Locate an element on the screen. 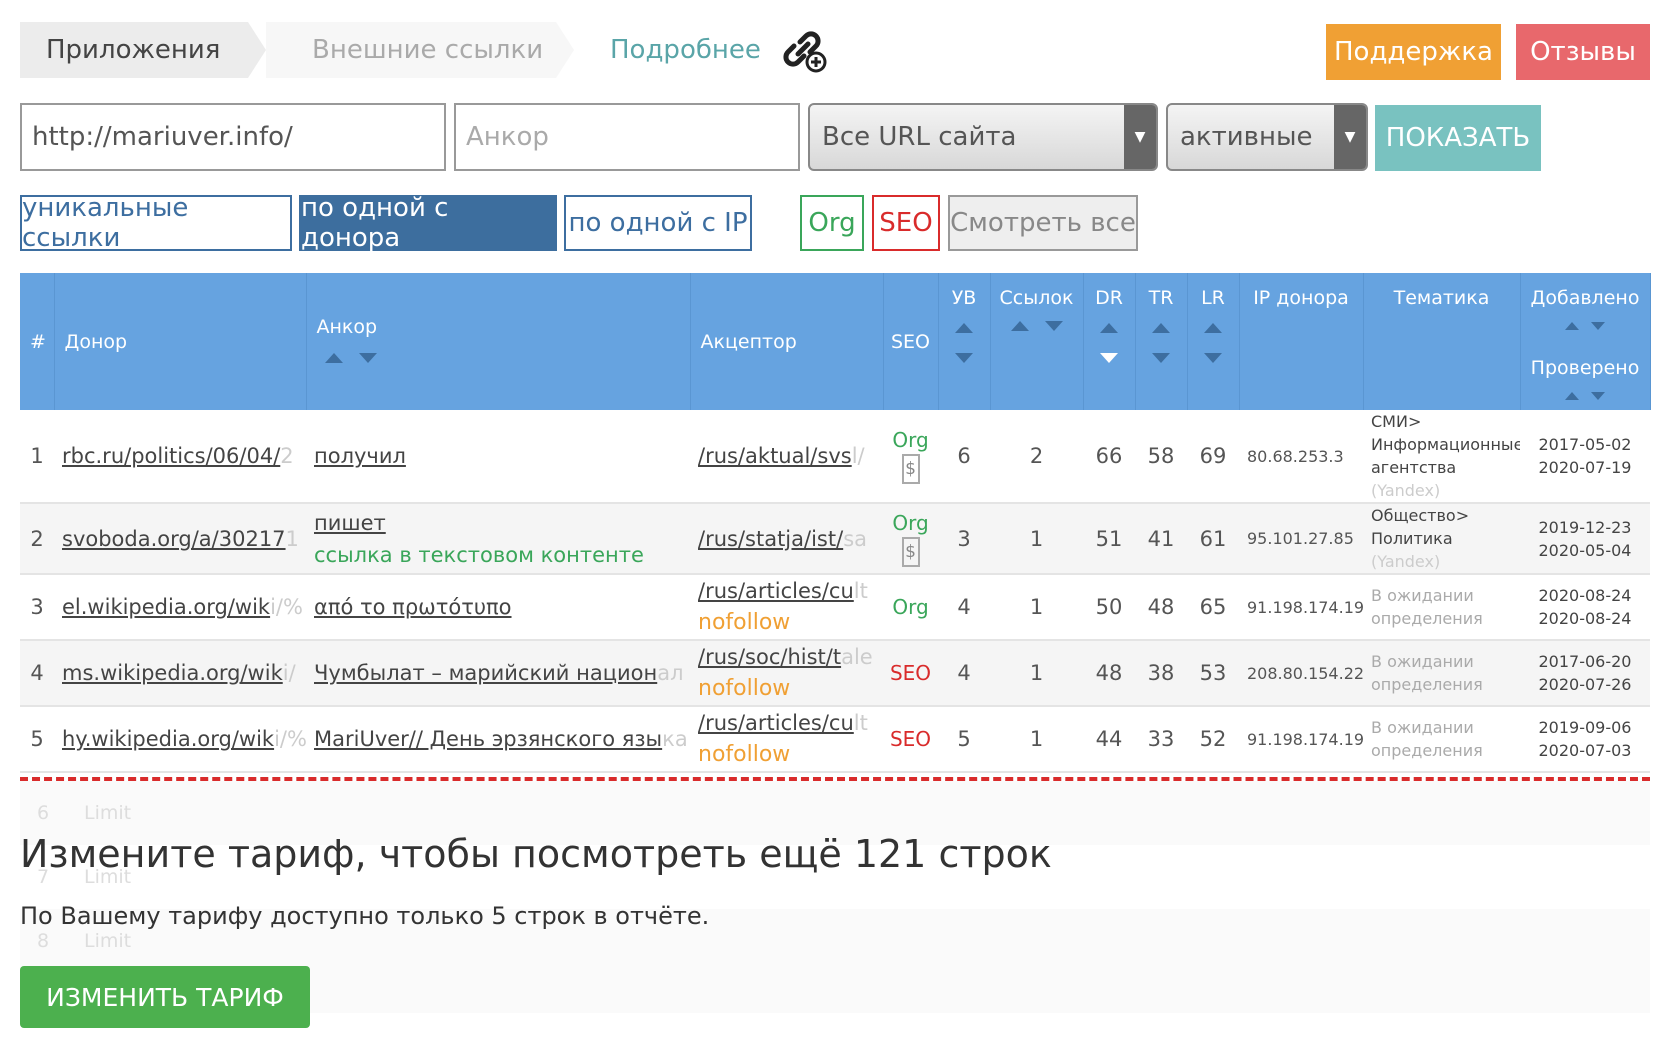 The image size is (1668, 1052). acceptor-link: /rus/soc/hist/tale nofollow is located at coordinates (786, 673).